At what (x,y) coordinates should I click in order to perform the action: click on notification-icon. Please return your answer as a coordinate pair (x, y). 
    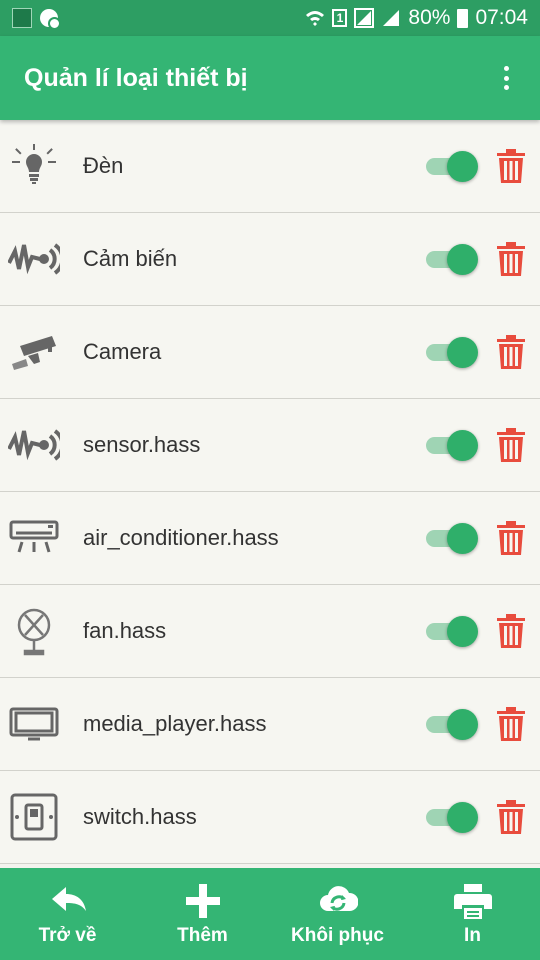
    Looking at the image, I should click on (50, 19).